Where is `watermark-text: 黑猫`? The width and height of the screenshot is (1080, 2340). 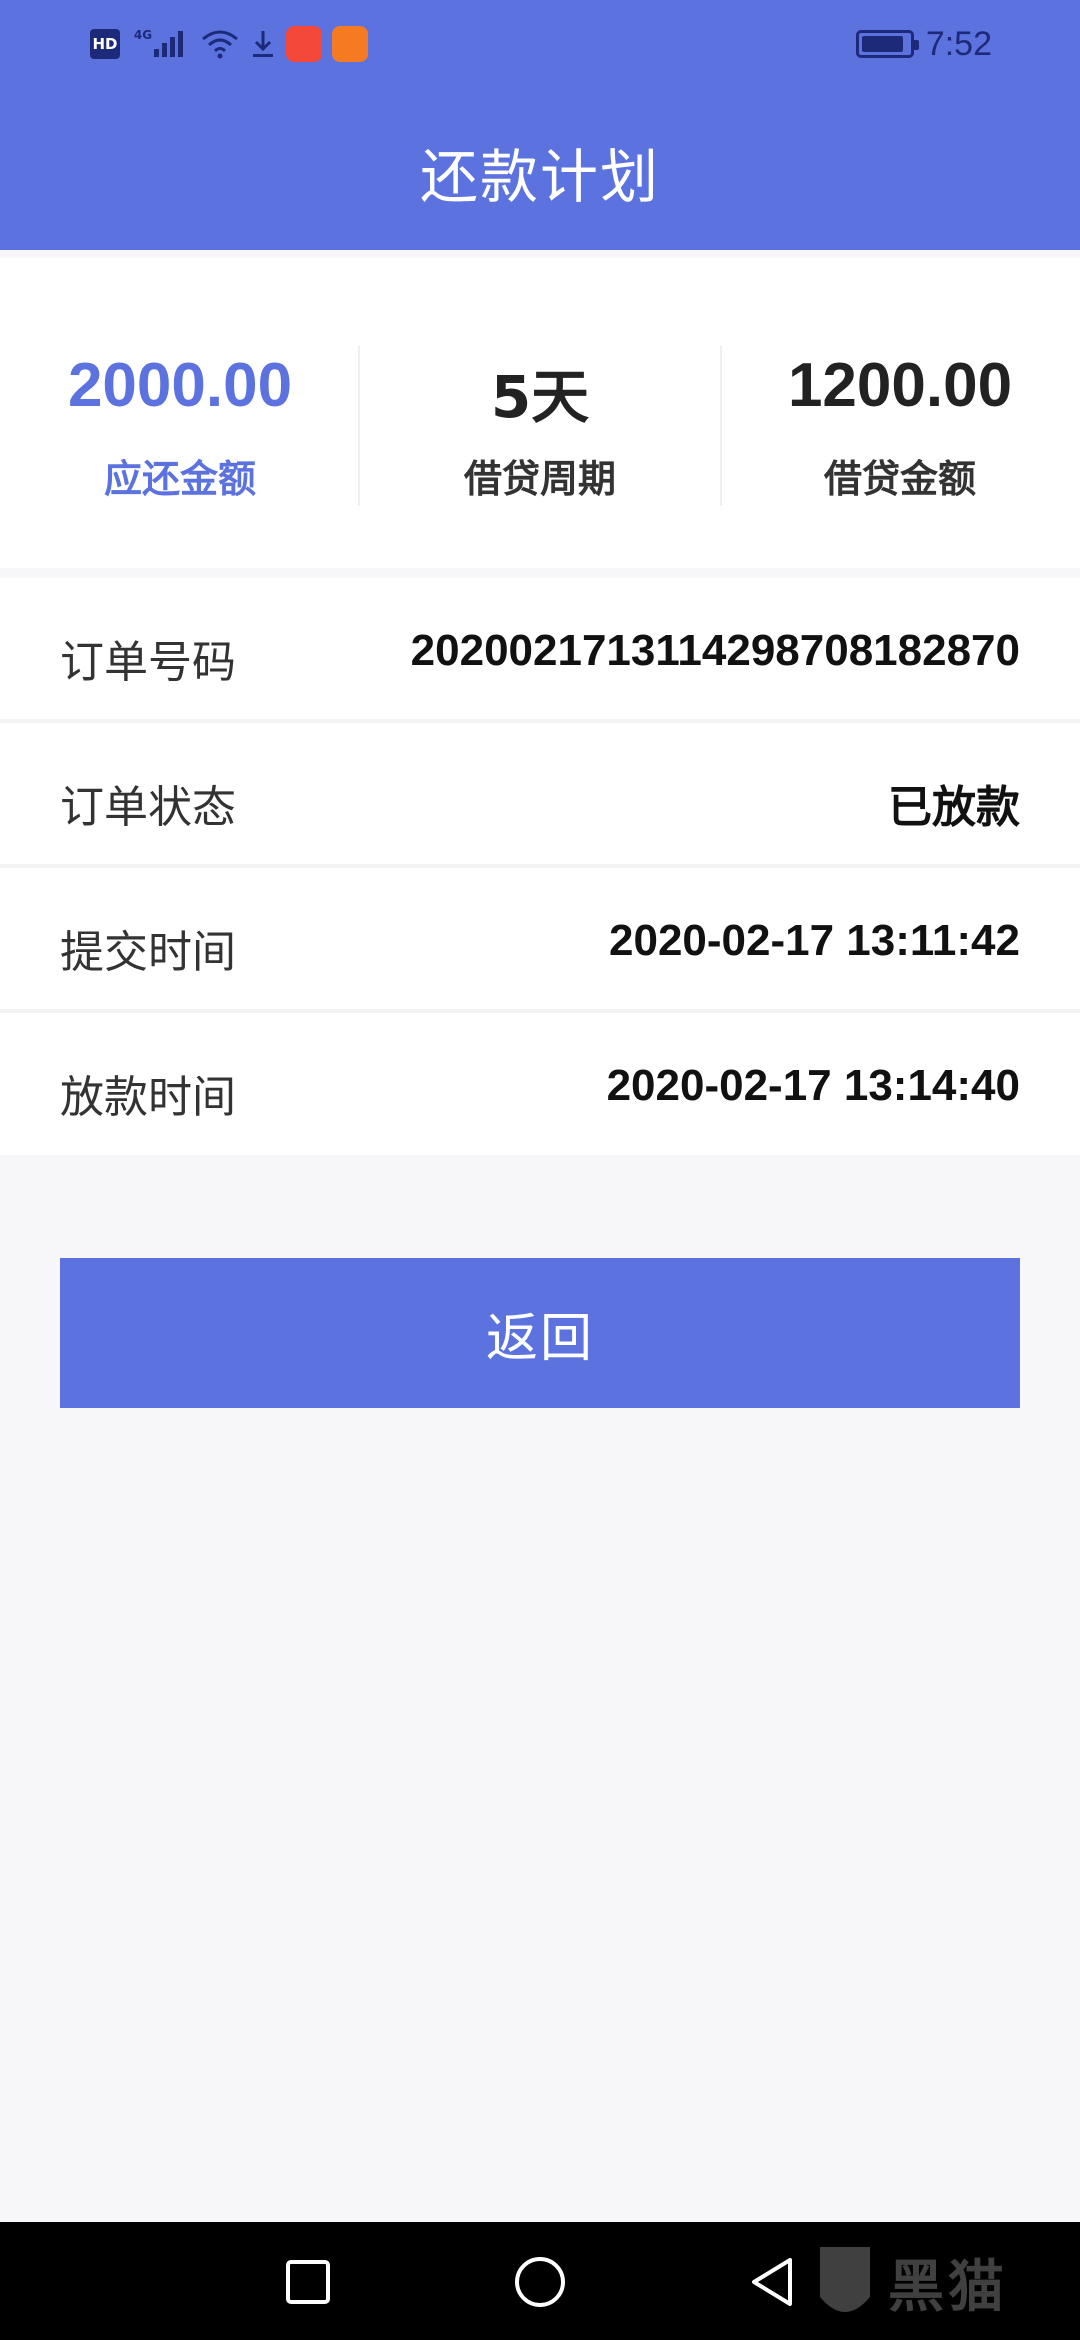 watermark-text: 黑猫 is located at coordinates (948, 2287).